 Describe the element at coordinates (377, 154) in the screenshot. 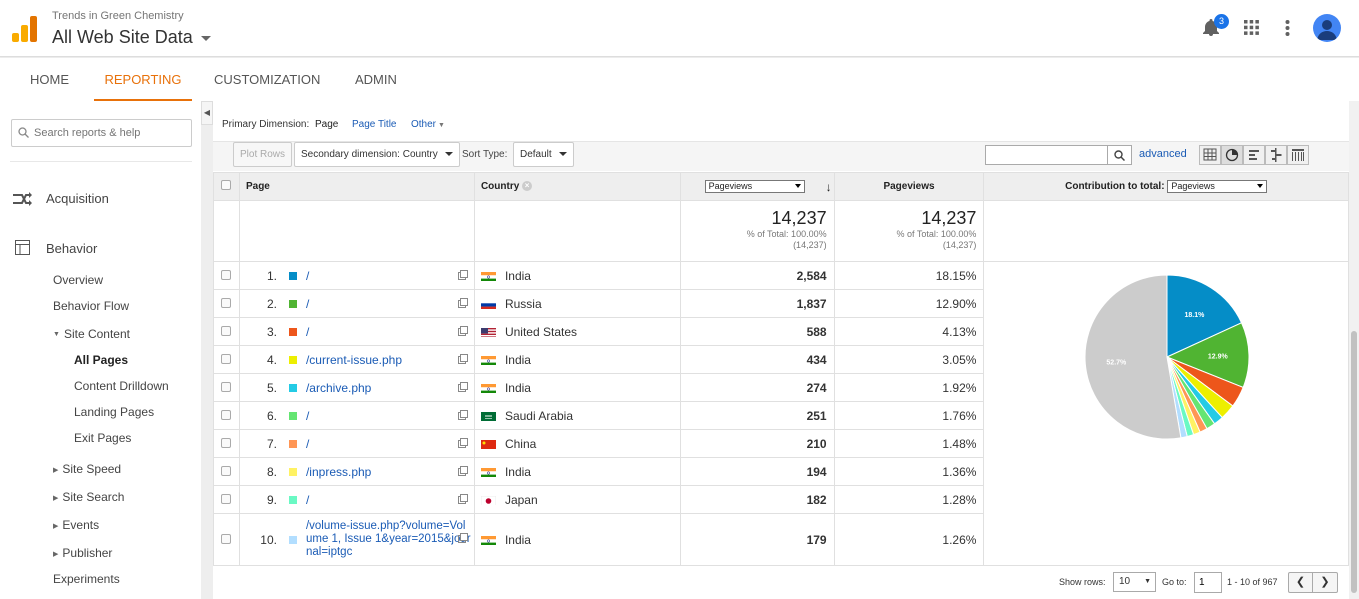

I see `secondary-dimension-select: Secondary dimension: Country` at that location.